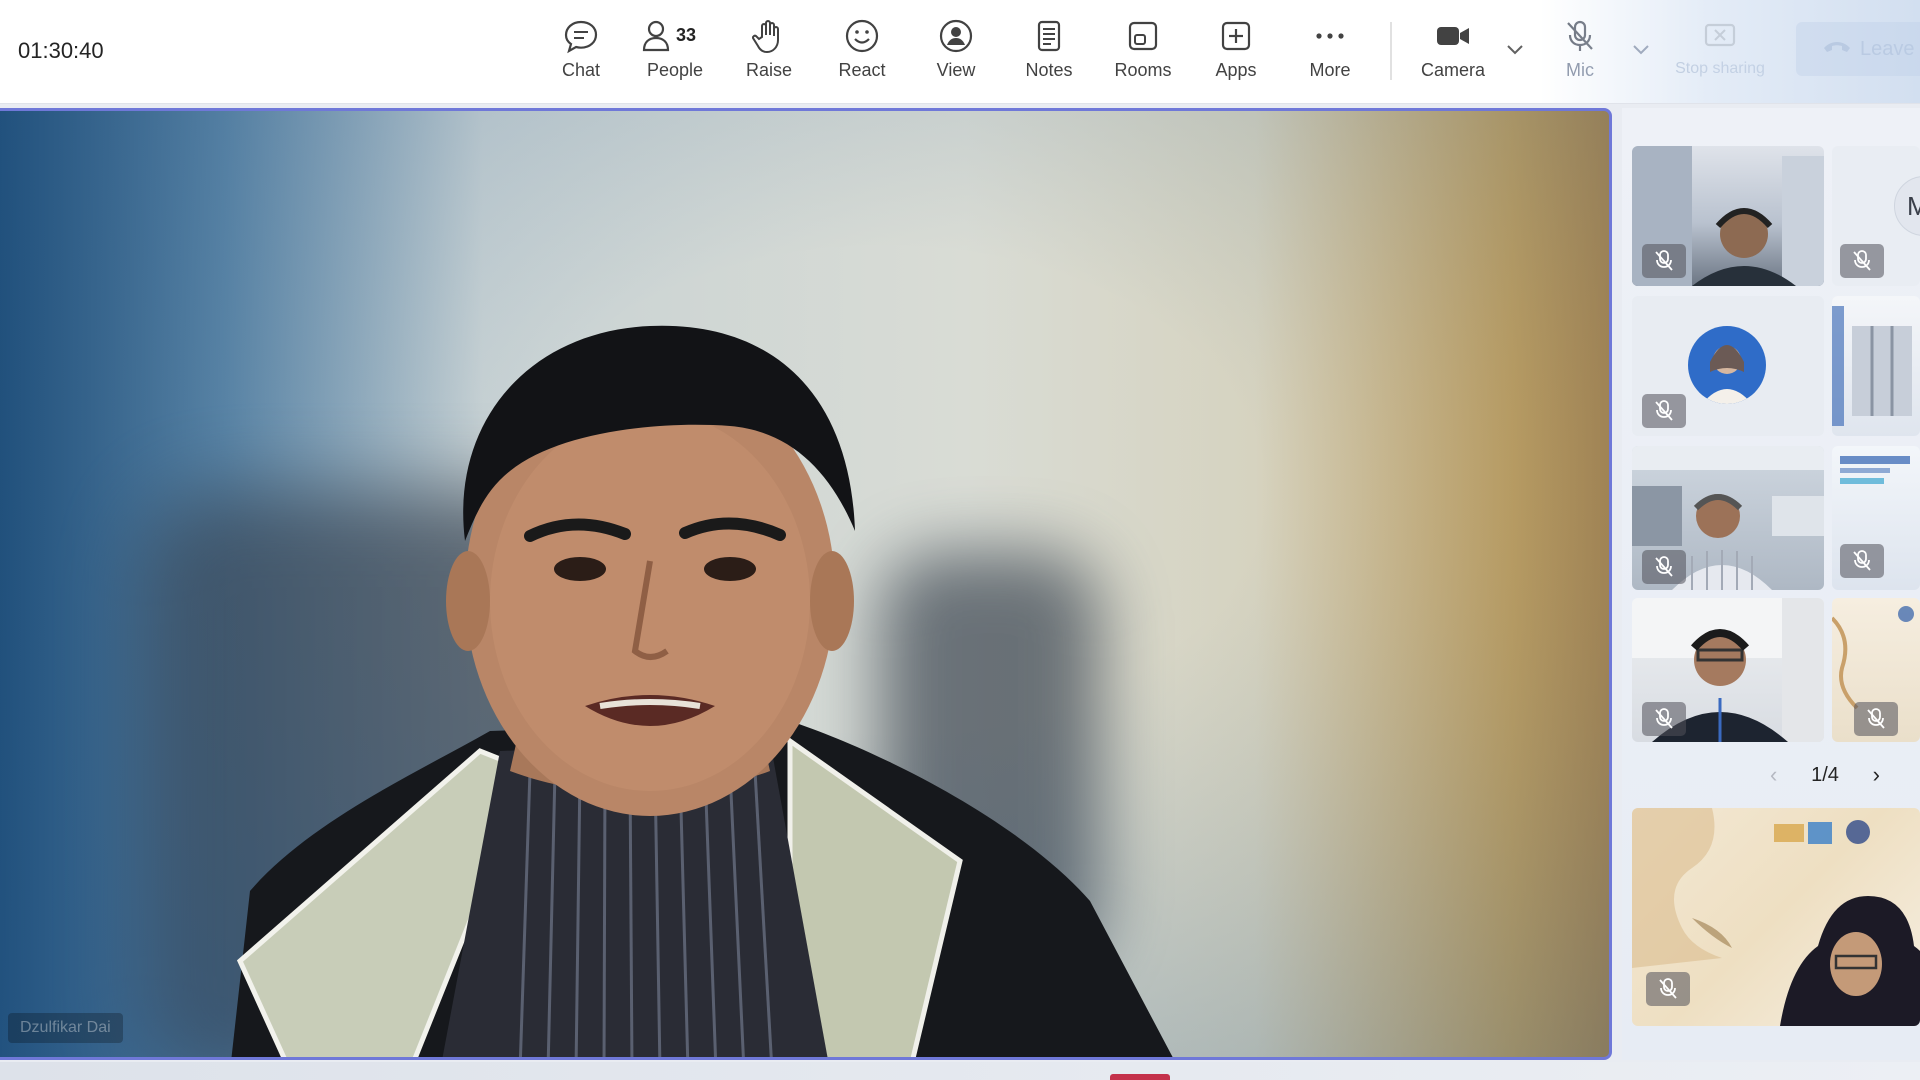 This screenshot has width=1920, height=1080. Describe the element at coordinates (769, 36) in the screenshot. I see `raise-hand-icon` at that location.